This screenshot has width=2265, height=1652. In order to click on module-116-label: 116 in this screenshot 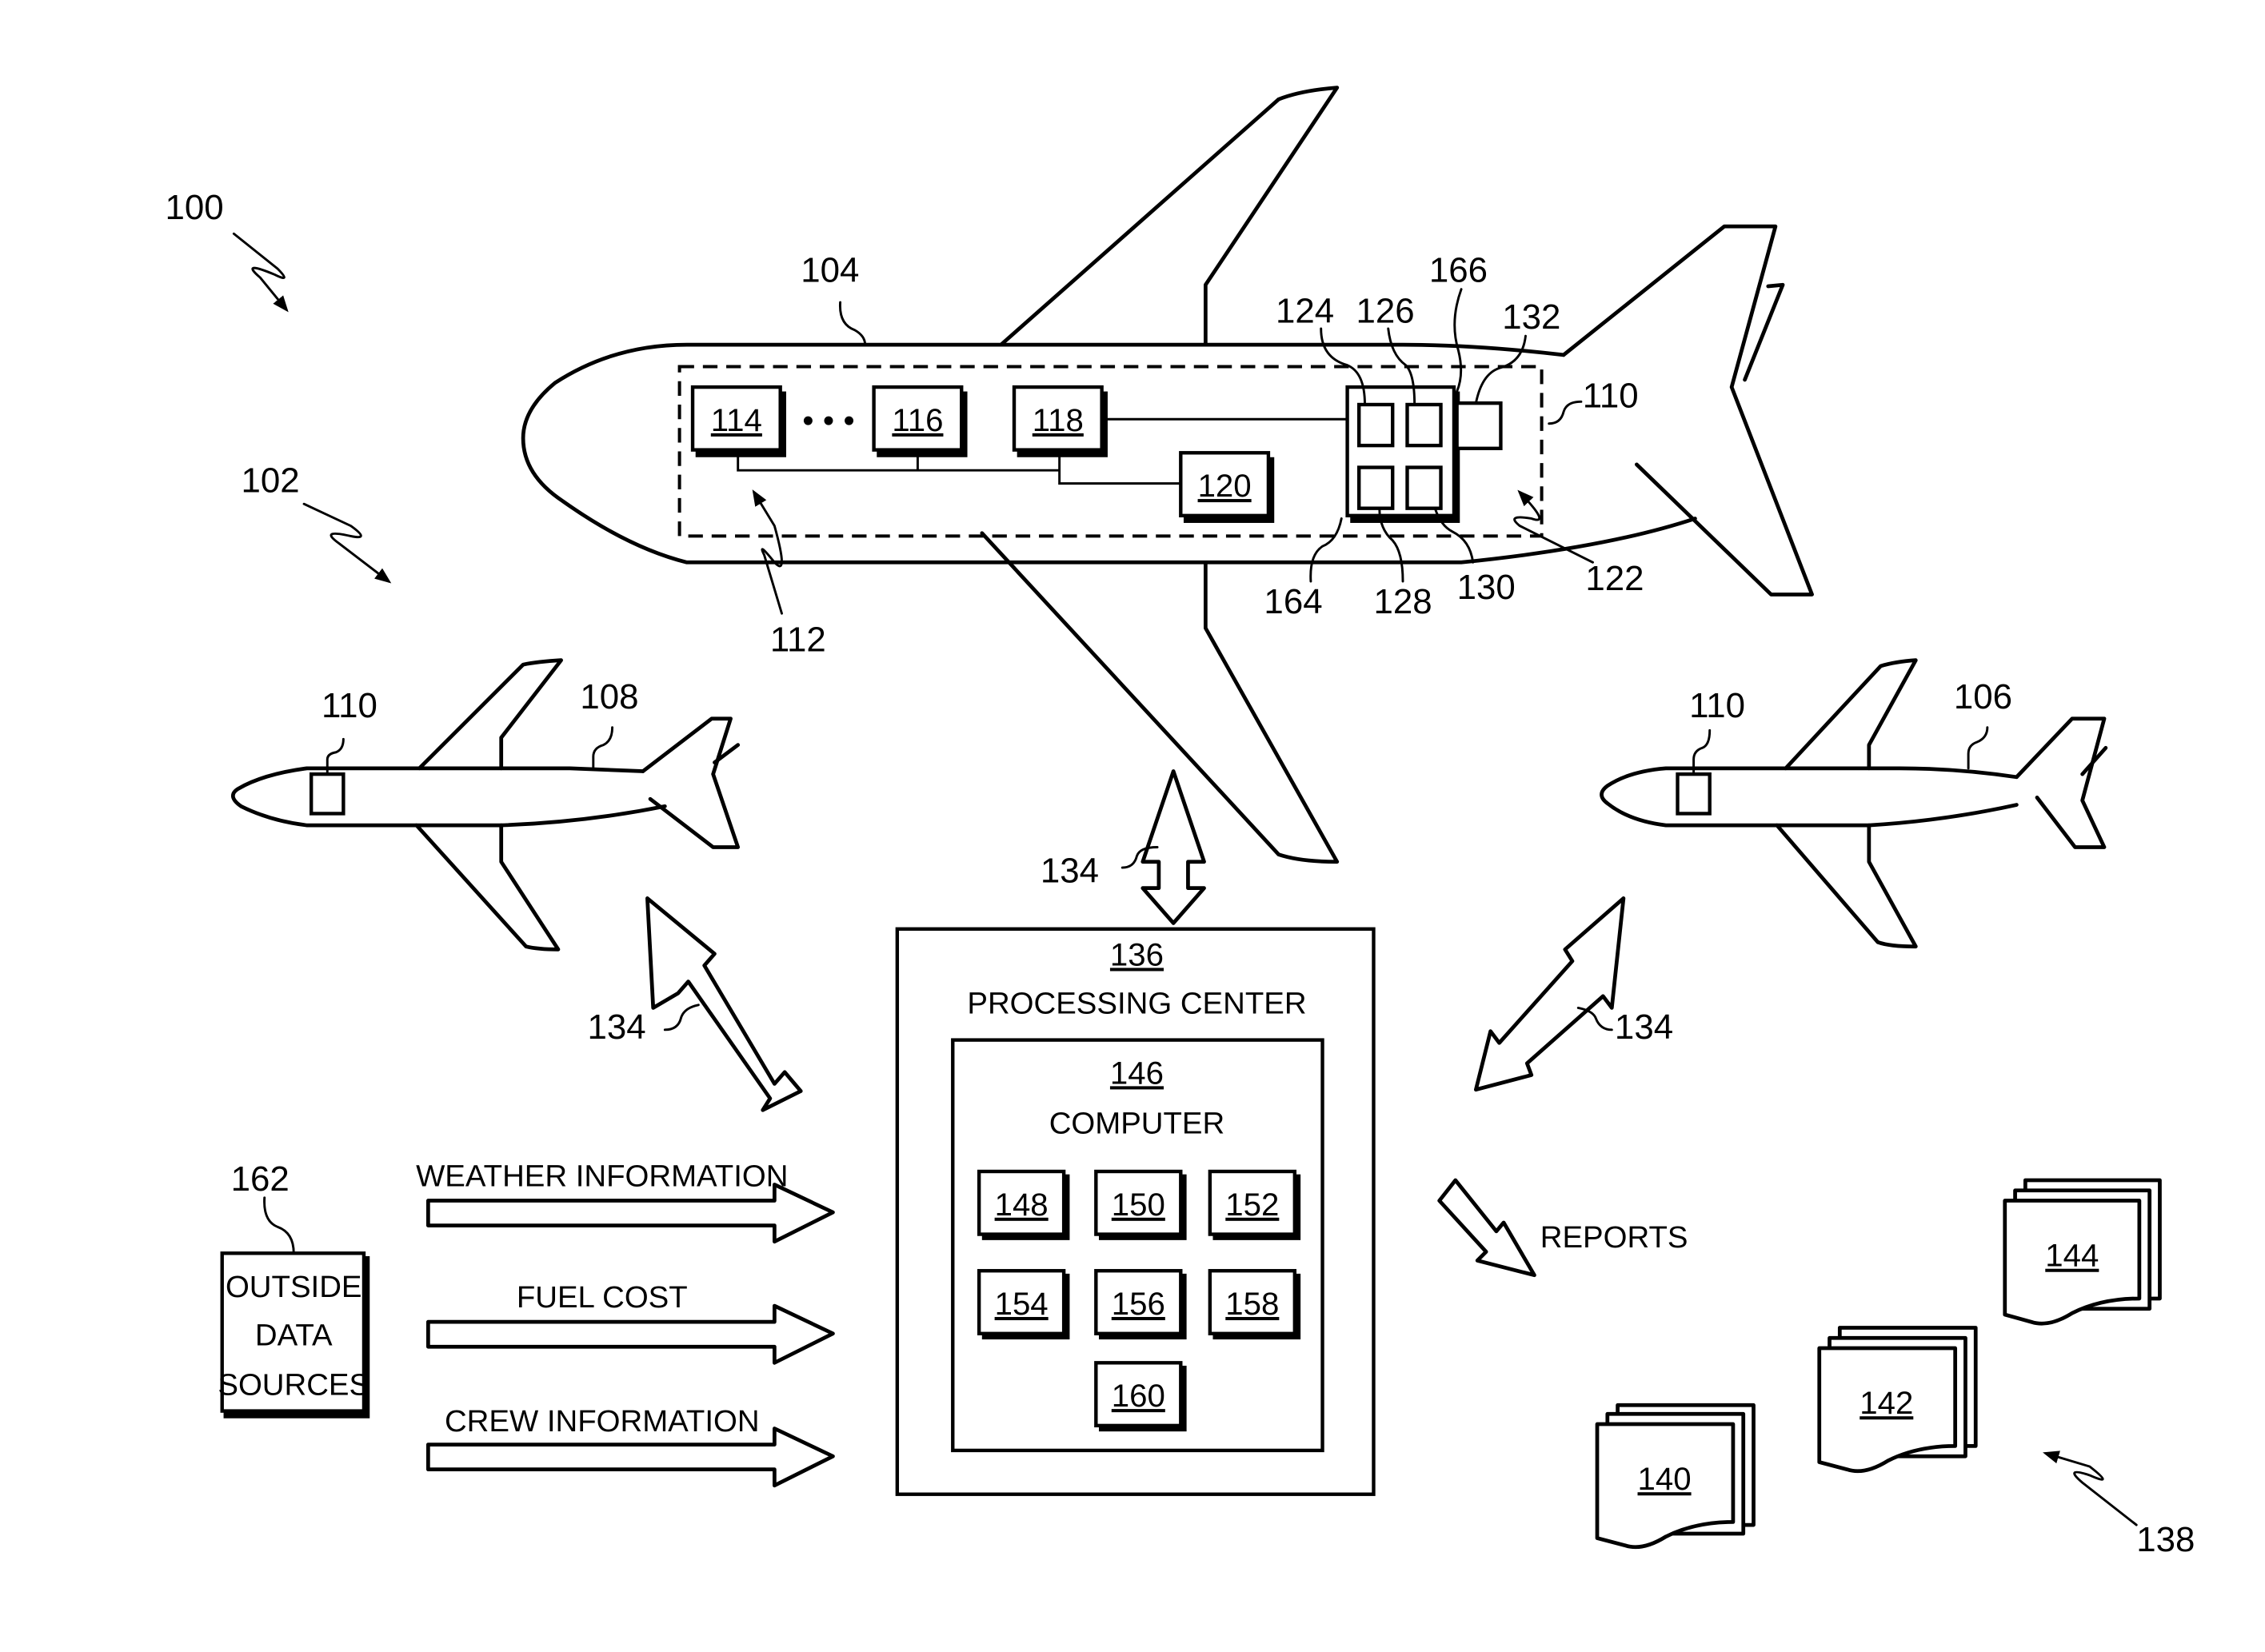, I will do `click(917, 420)`.